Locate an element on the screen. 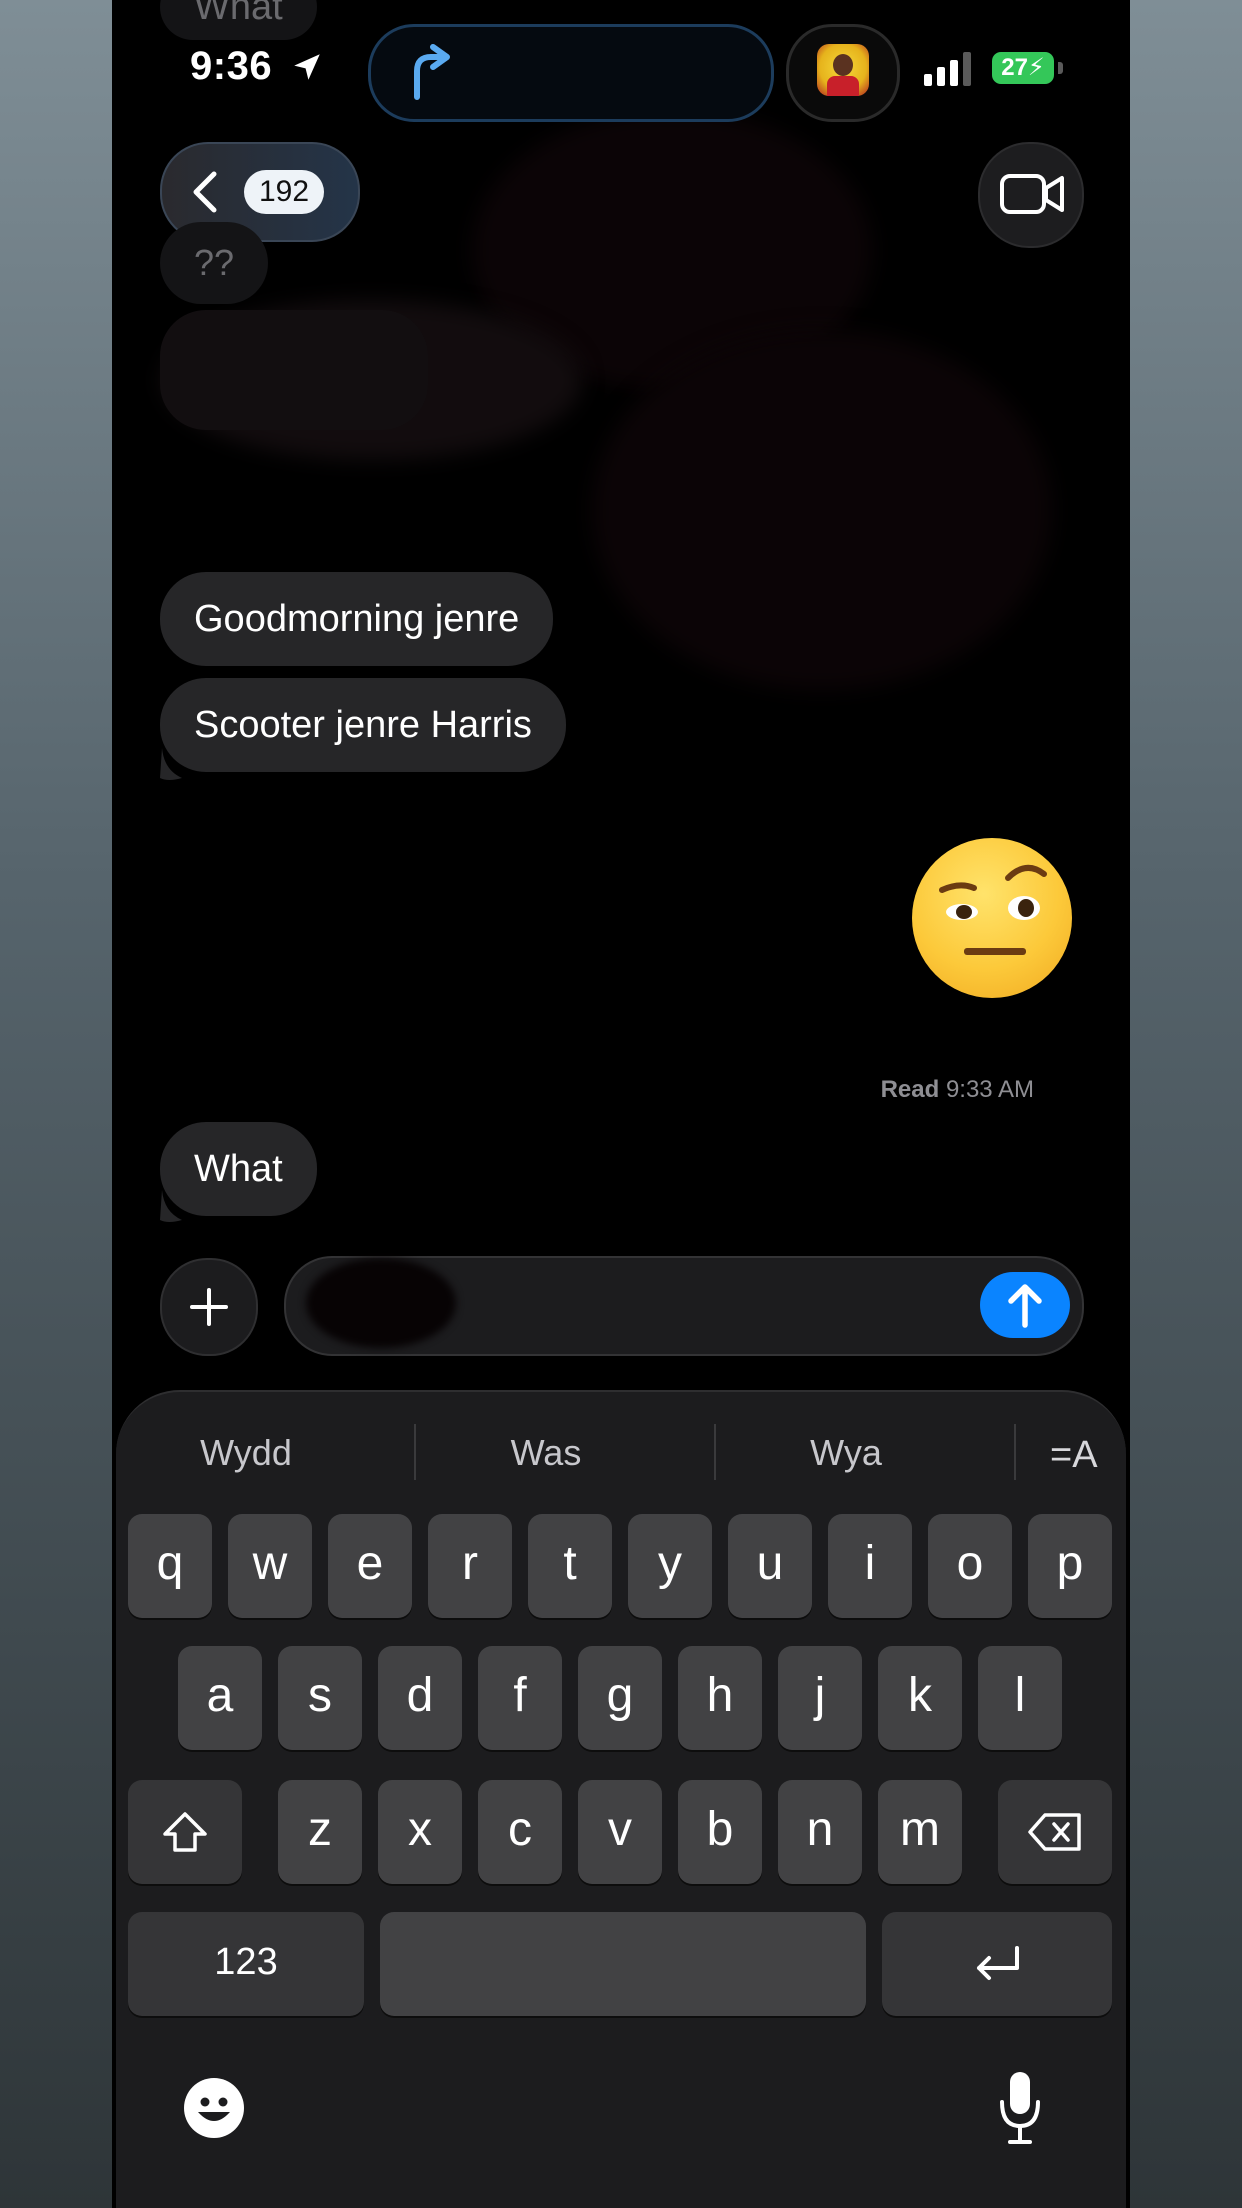  shift-arrow-icon is located at coordinates (185, 1832).